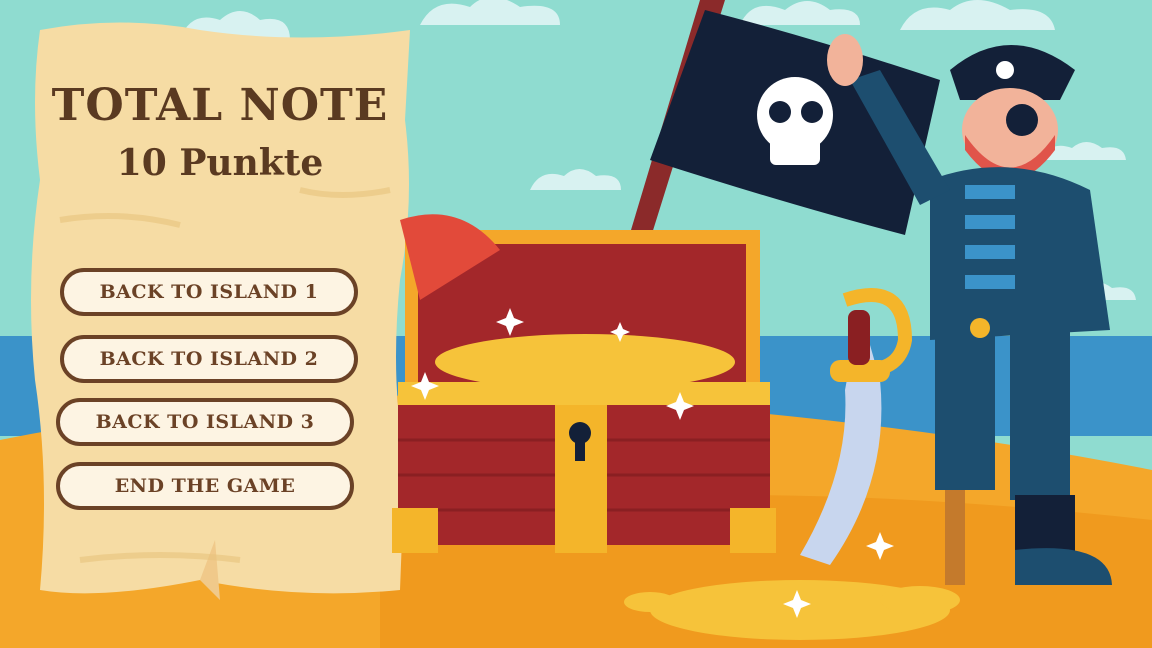  Describe the element at coordinates (220, 163) in the screenshot. I see `score-value: 10 Punkte` at that location.